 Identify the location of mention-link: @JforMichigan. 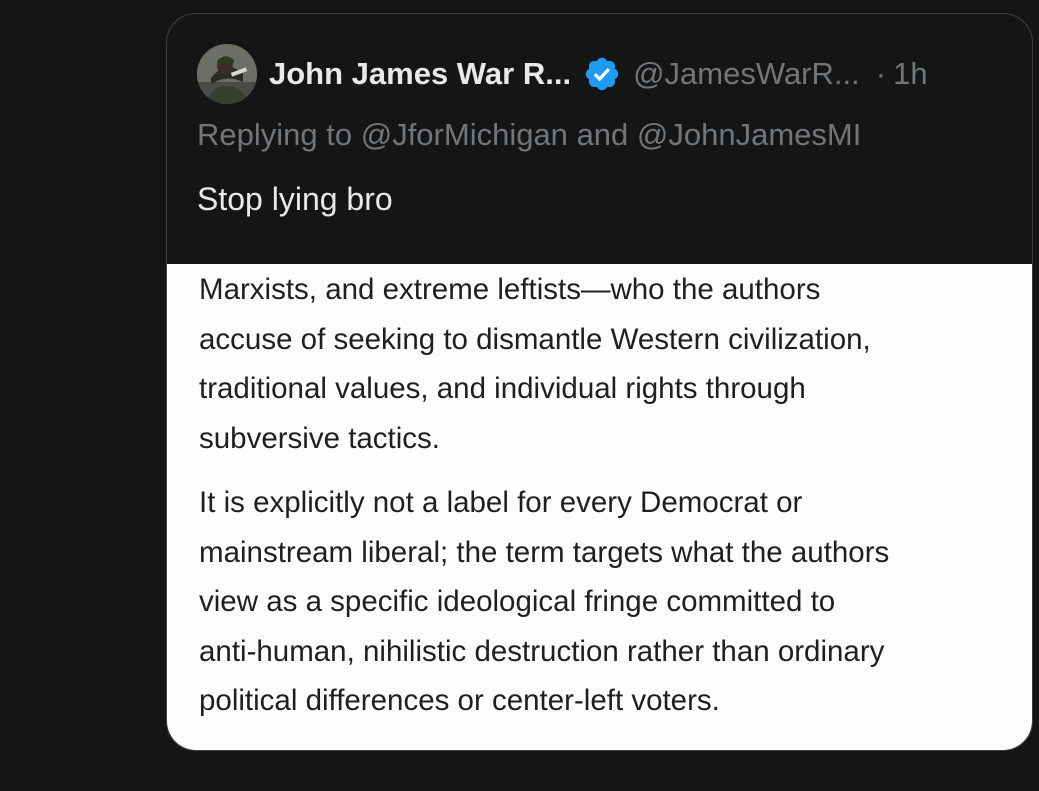
(464, 134).